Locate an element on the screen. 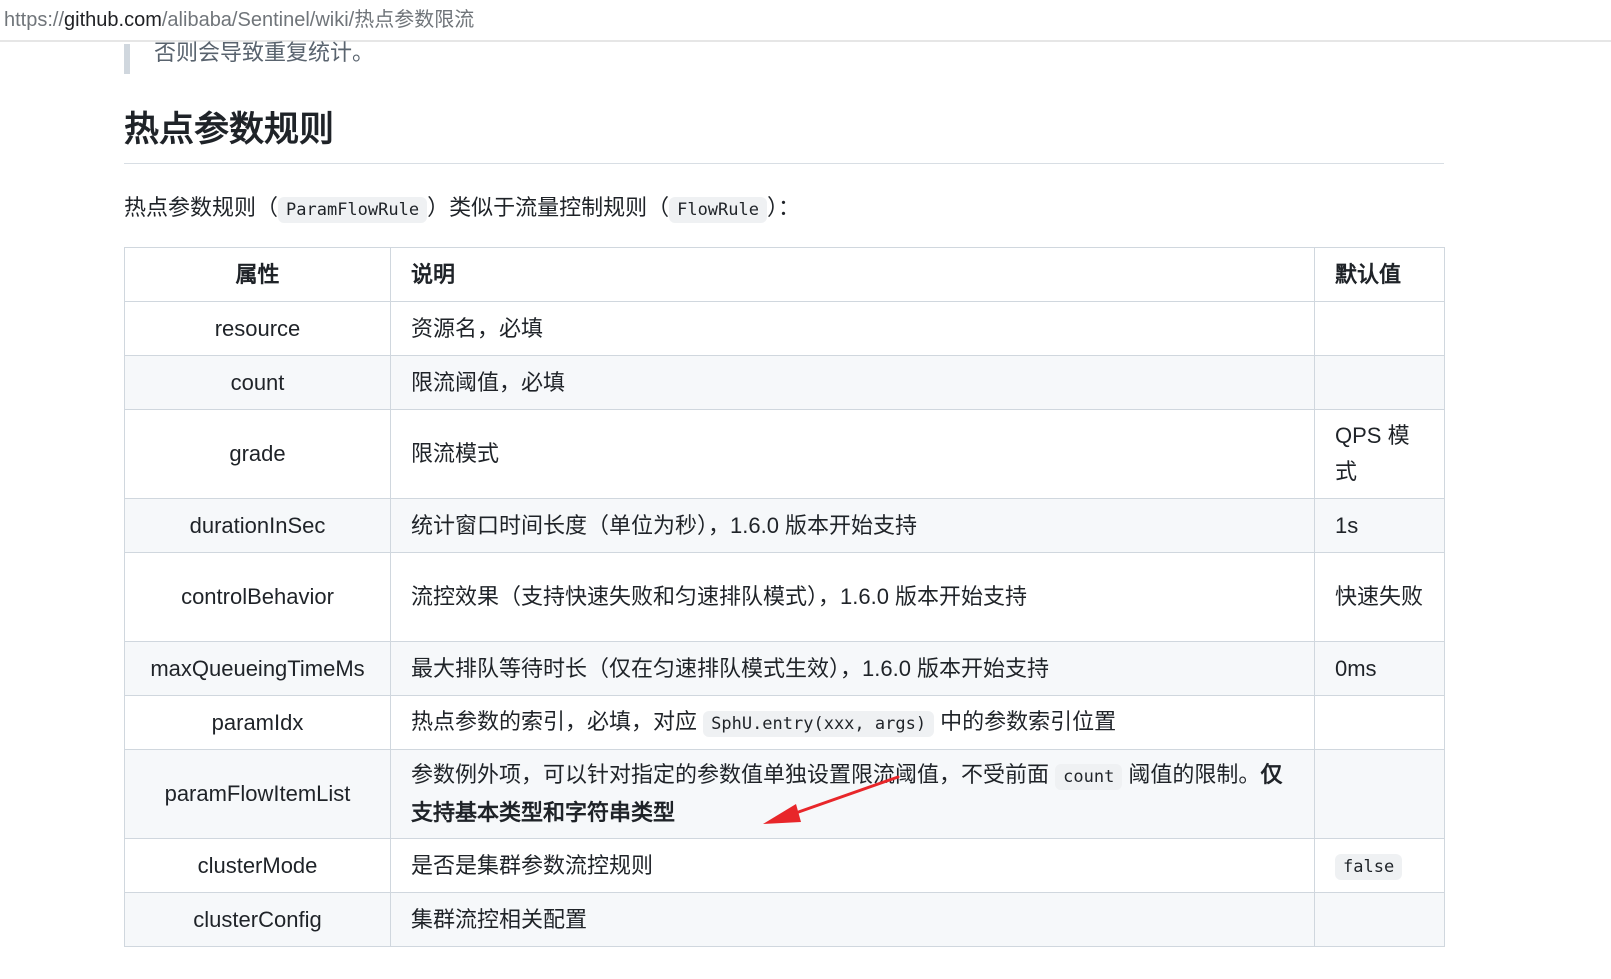 This screenshot has height=979, width=1611. inline-code-flowrule: FlowRule is located at coordinates (718, 210).